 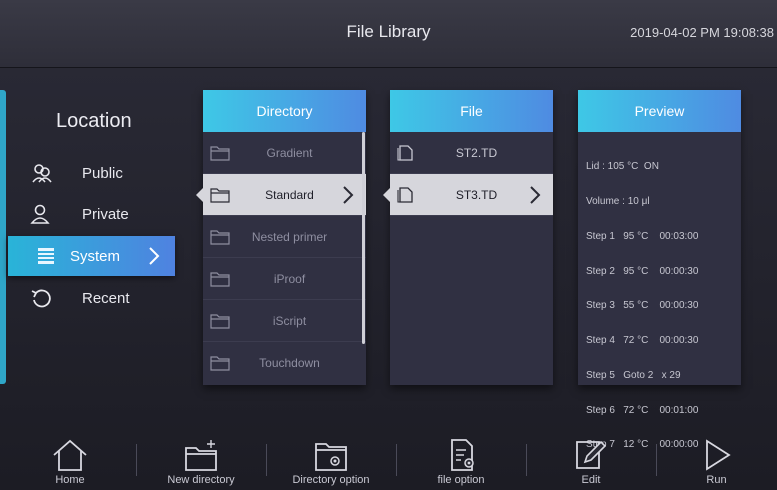 I want to click on preview-line: Lid : 105 °C ON, so click(x=622, y=167).